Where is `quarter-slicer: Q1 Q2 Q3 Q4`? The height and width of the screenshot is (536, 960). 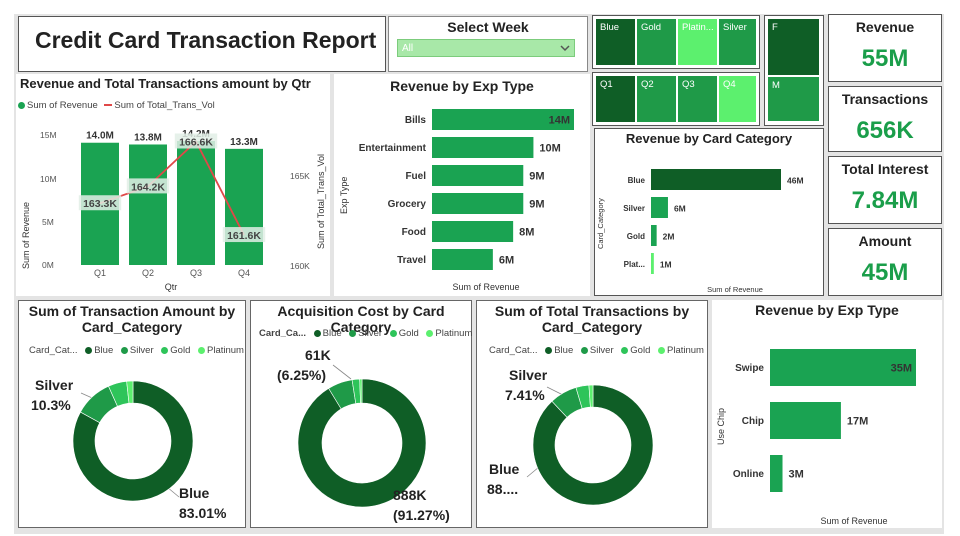
quarter-slicer: Q1 Q2 Q3 Q4 is located at coordinates (676, 99).